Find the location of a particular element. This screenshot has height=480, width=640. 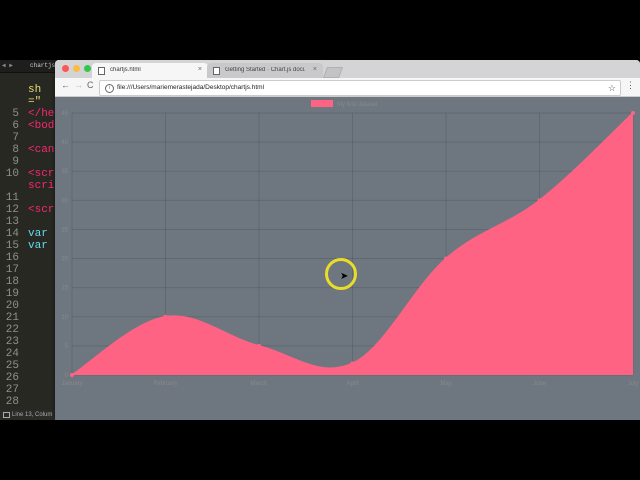

code-line: 8 <can is located at coordinates (30, 150).